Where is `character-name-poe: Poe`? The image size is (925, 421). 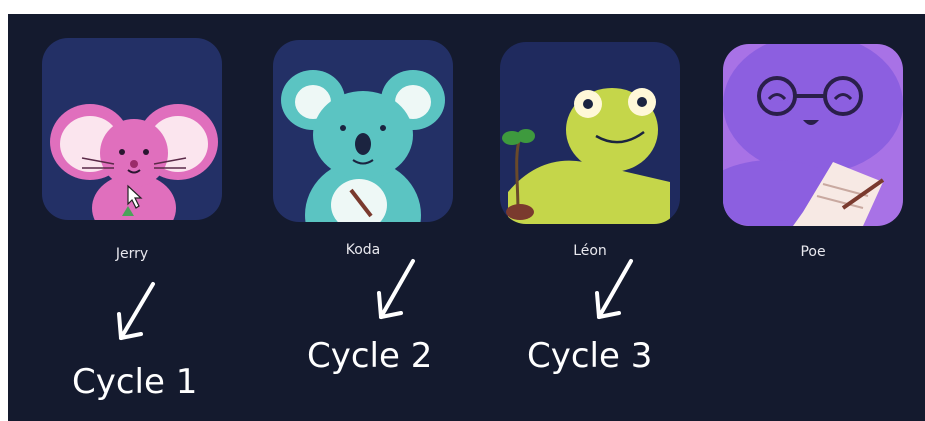
character-name-poe: Poe is located at coordinates (813, 252).